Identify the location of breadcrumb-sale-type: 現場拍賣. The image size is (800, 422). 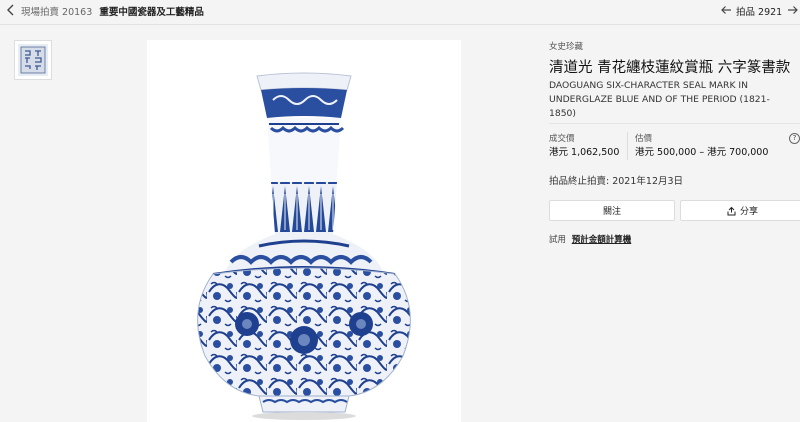
(40, 12).